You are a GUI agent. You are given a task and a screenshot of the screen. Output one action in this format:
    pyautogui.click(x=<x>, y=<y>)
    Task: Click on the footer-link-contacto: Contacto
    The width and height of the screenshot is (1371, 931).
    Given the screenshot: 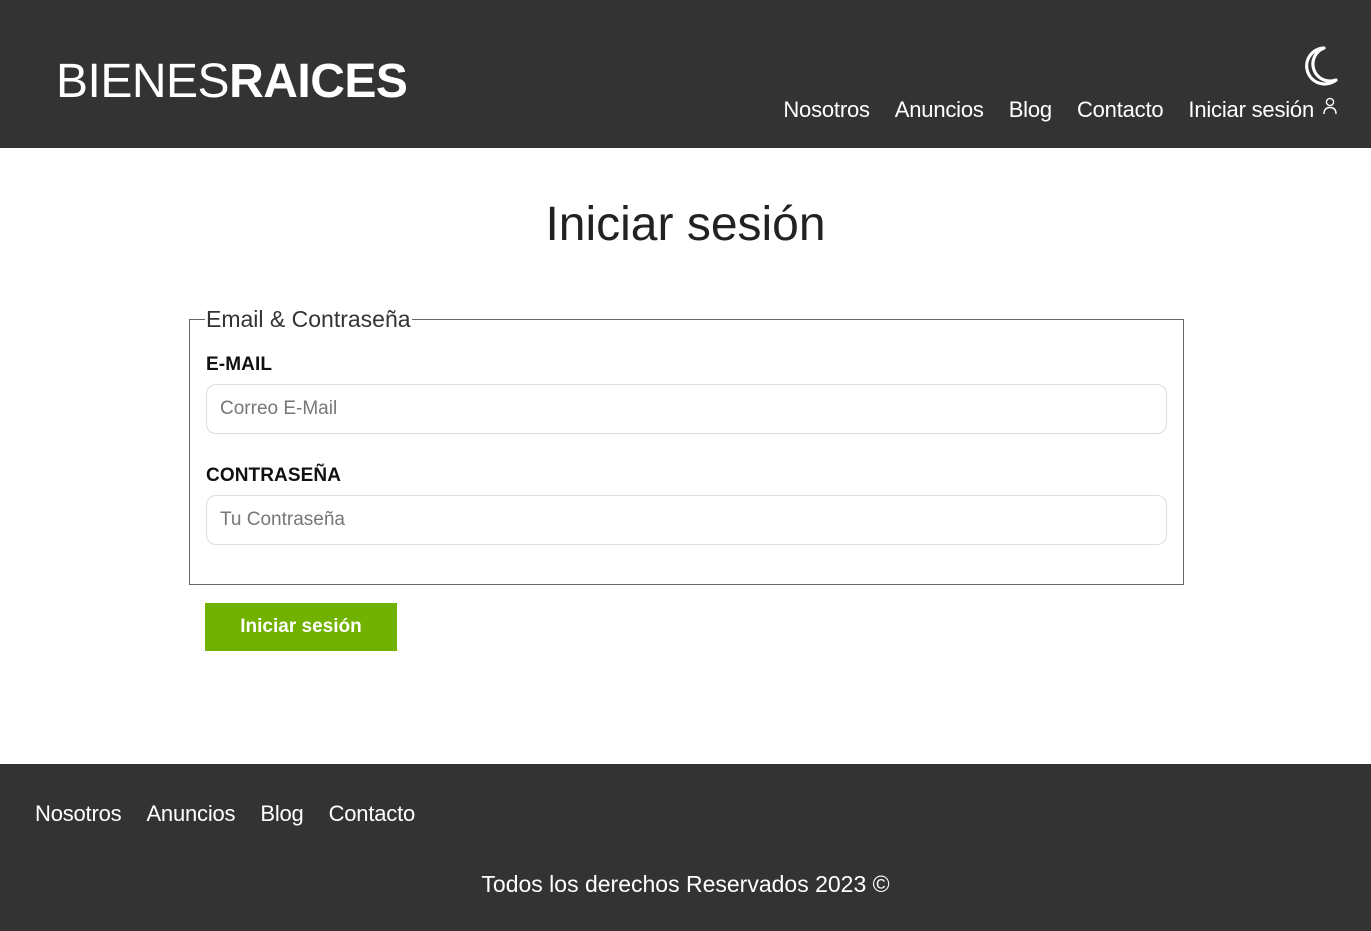 What is the action you would take?
    pyautogui.click(x=372, y=814)
    